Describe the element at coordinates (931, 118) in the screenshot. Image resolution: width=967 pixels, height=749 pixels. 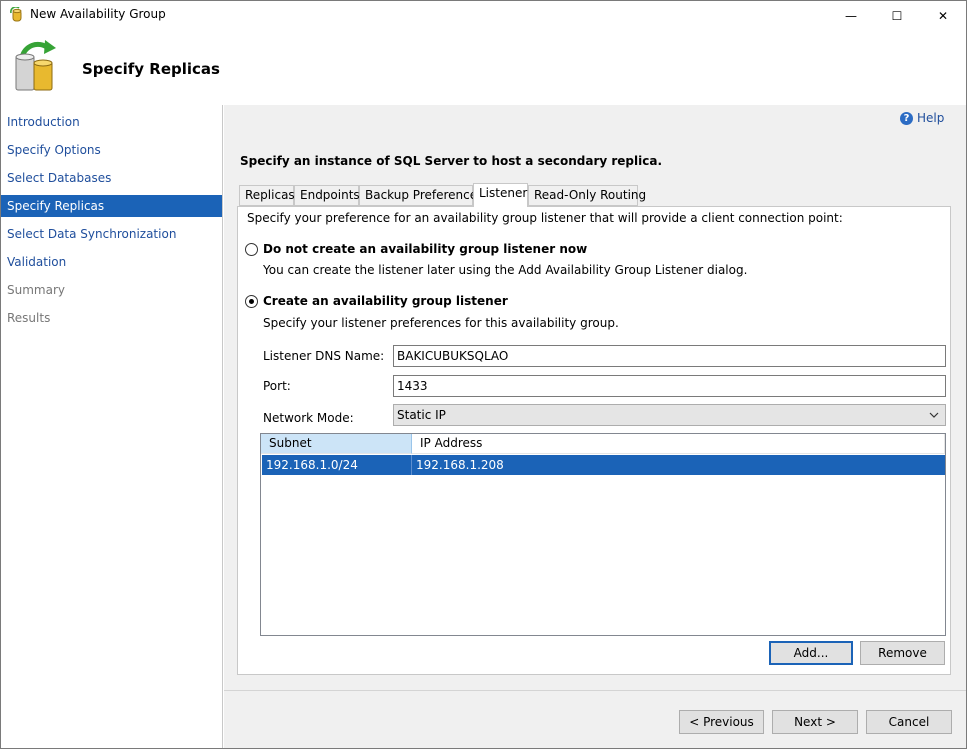
I see `help-label: Help` at that location.